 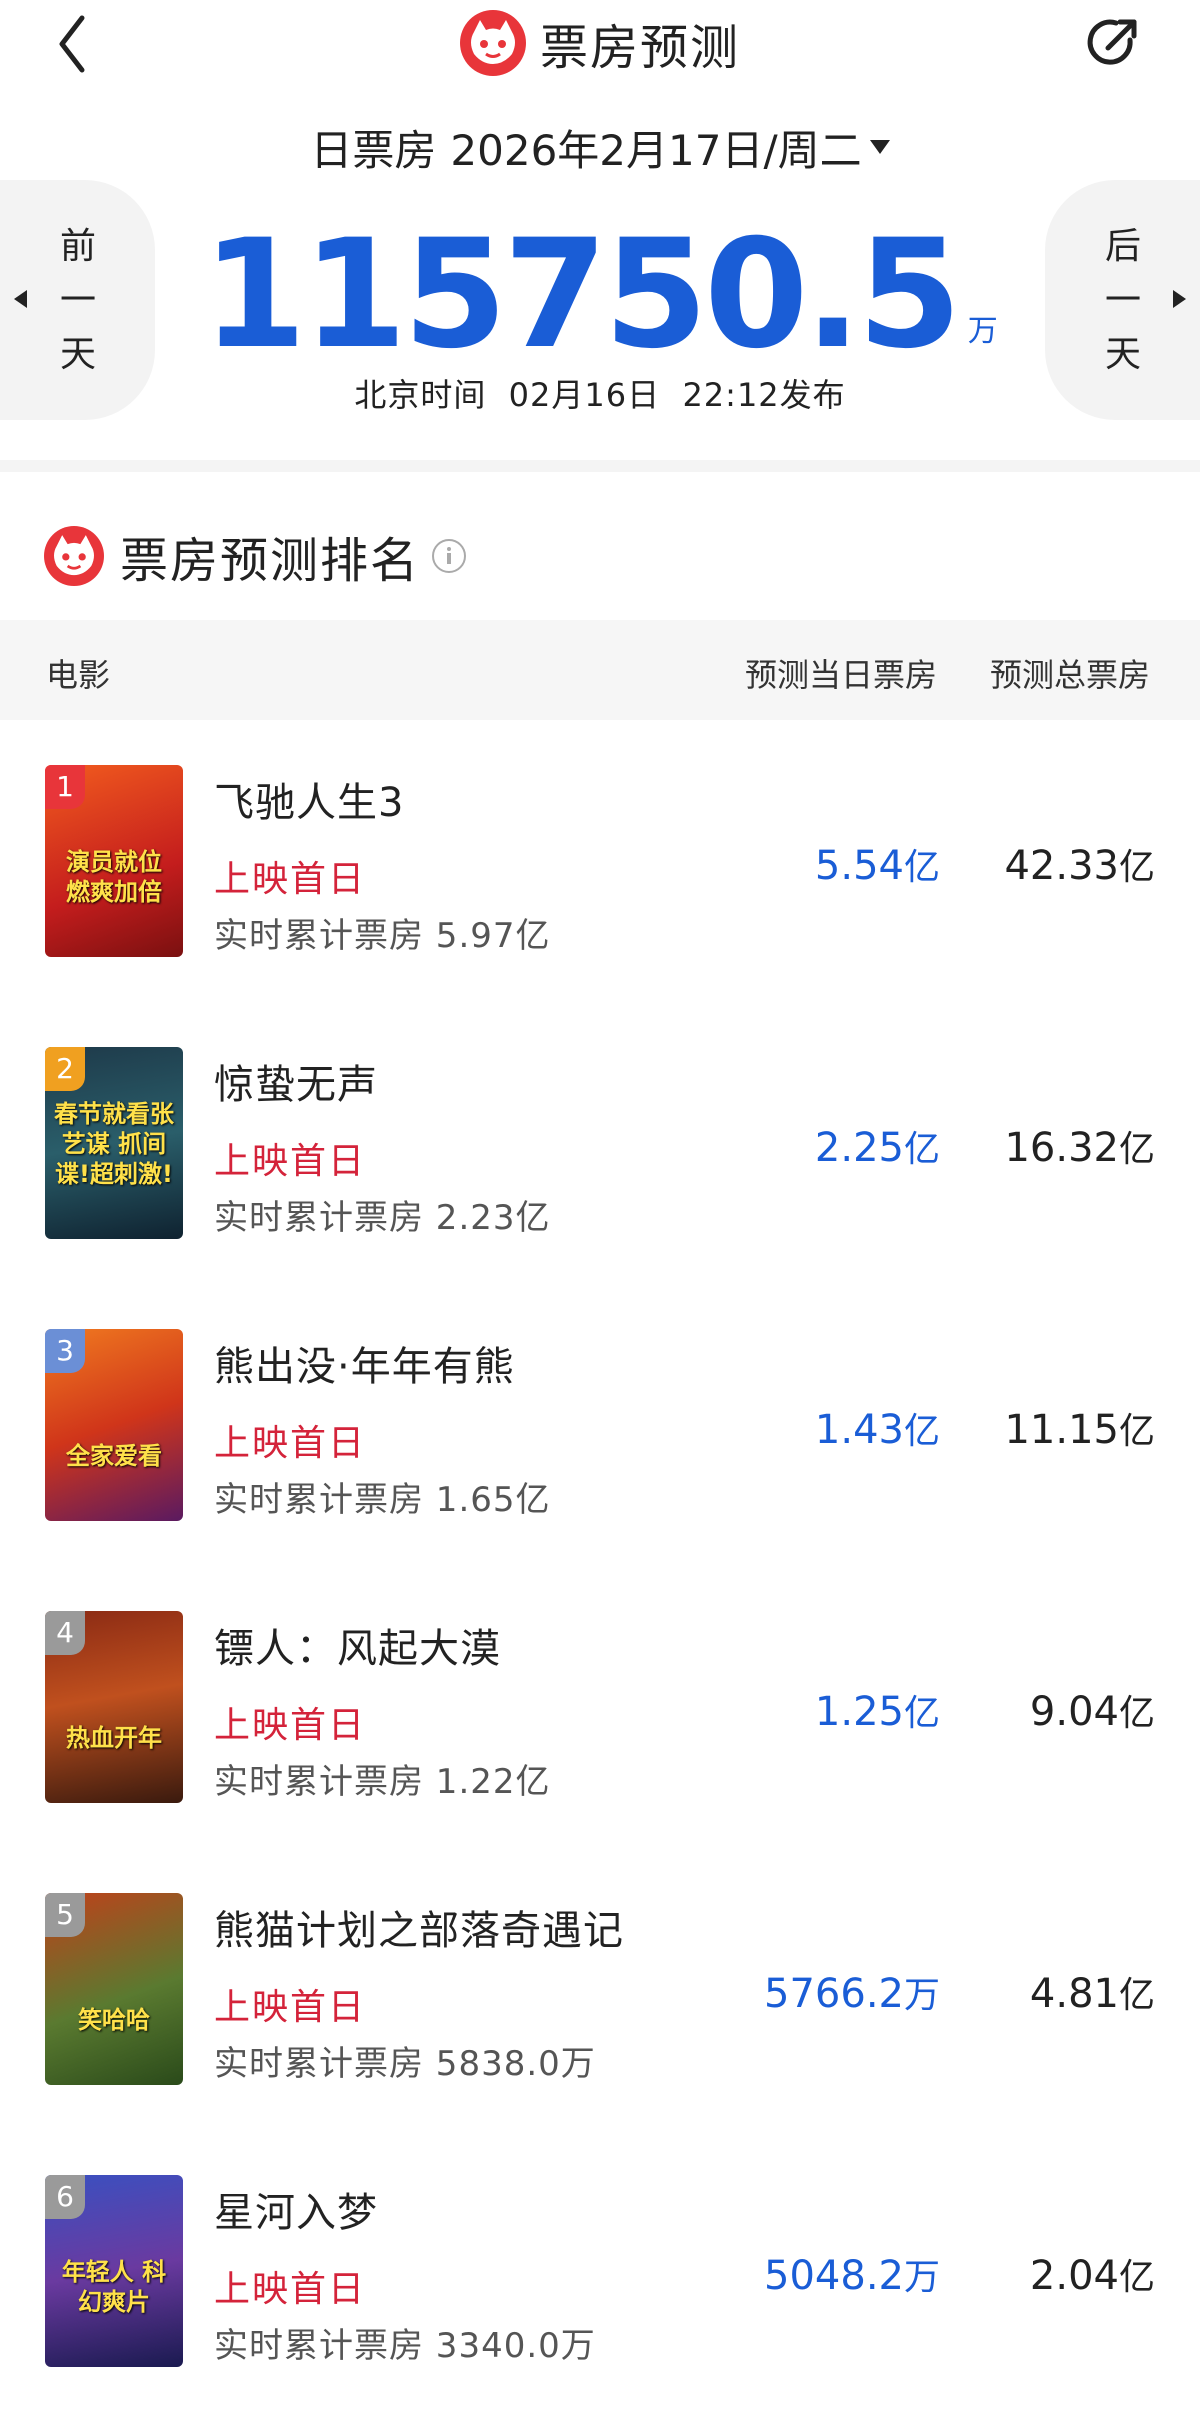 I want to click on poster-text: 演员就位 燃爽加倍, so click(x=114, y=877).